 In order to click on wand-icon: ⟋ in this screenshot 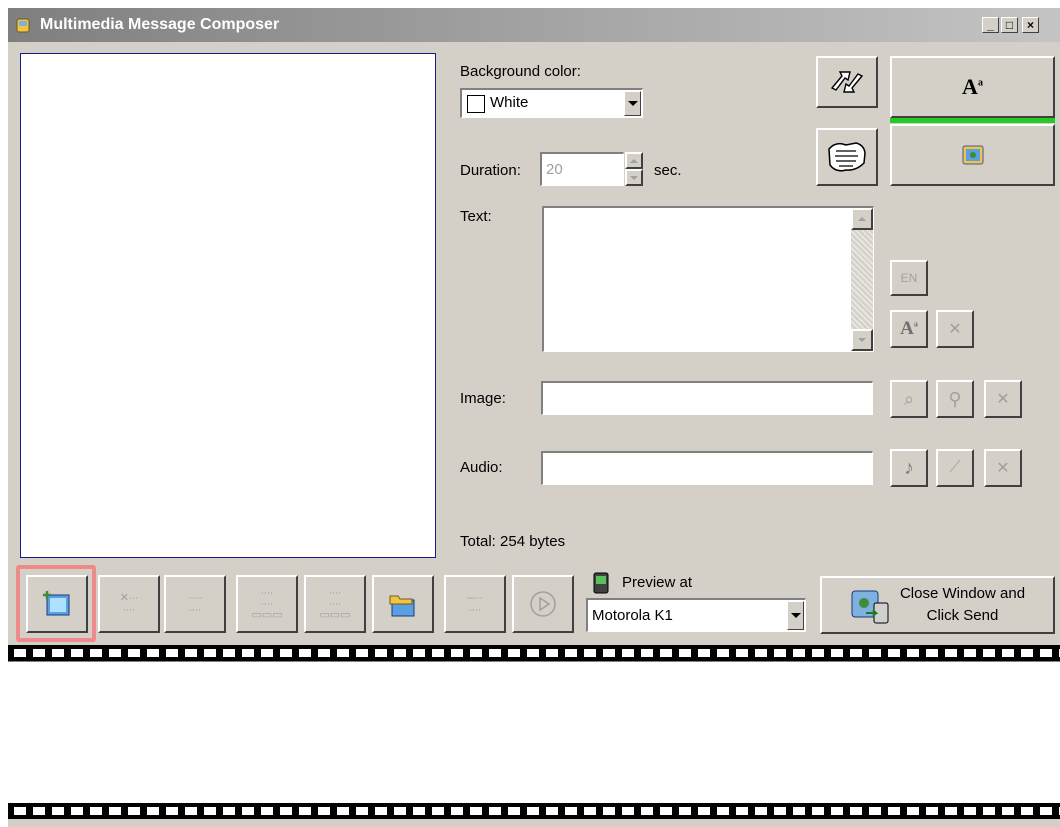, I will do `click(955, 467)`.